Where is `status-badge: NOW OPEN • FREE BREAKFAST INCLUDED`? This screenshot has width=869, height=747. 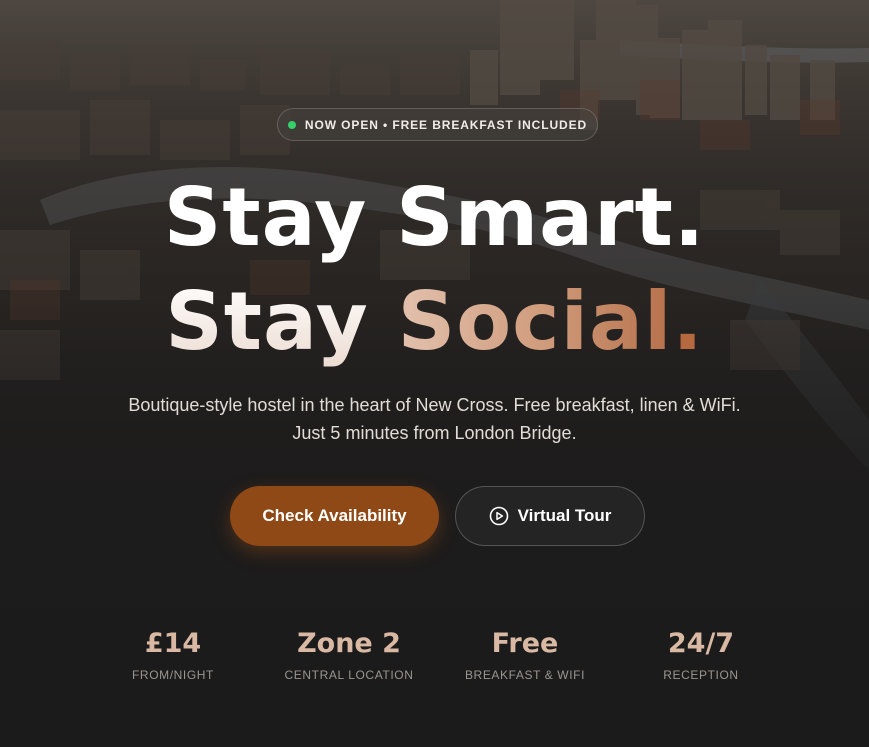
status-badge: NOW OPEN • FREE BREAKFAST INCLUDED is located at coordinates (437, 124).